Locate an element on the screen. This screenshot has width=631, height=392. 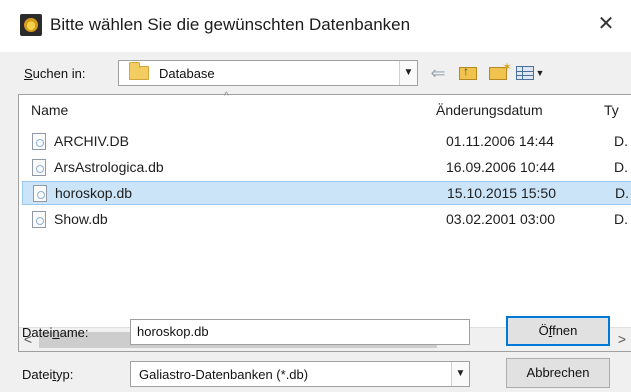
astro-app-icon is located at coordinates (31, 25).